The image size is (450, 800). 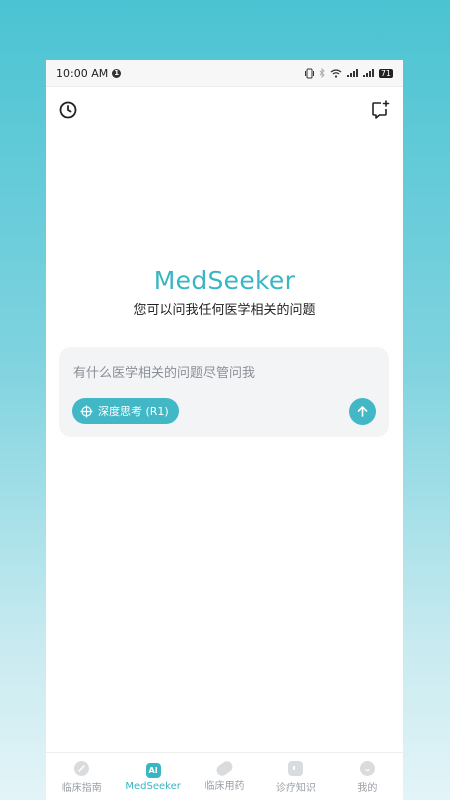 What do you see at coordinates (133, 411) in the screenshot?
I see `deep-think-label: 深度思考 (R1)` at bounding box center [133, 411].